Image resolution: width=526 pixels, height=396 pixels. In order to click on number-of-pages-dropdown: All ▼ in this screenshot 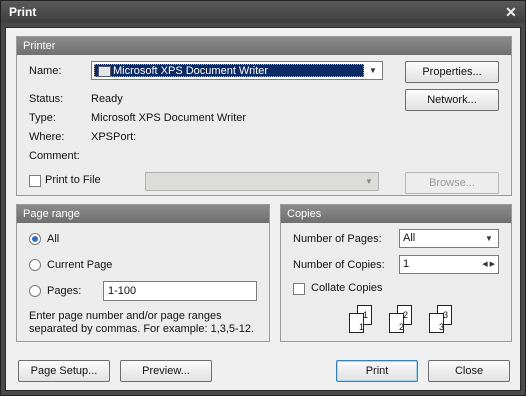, I will do `click(449, 238)`.